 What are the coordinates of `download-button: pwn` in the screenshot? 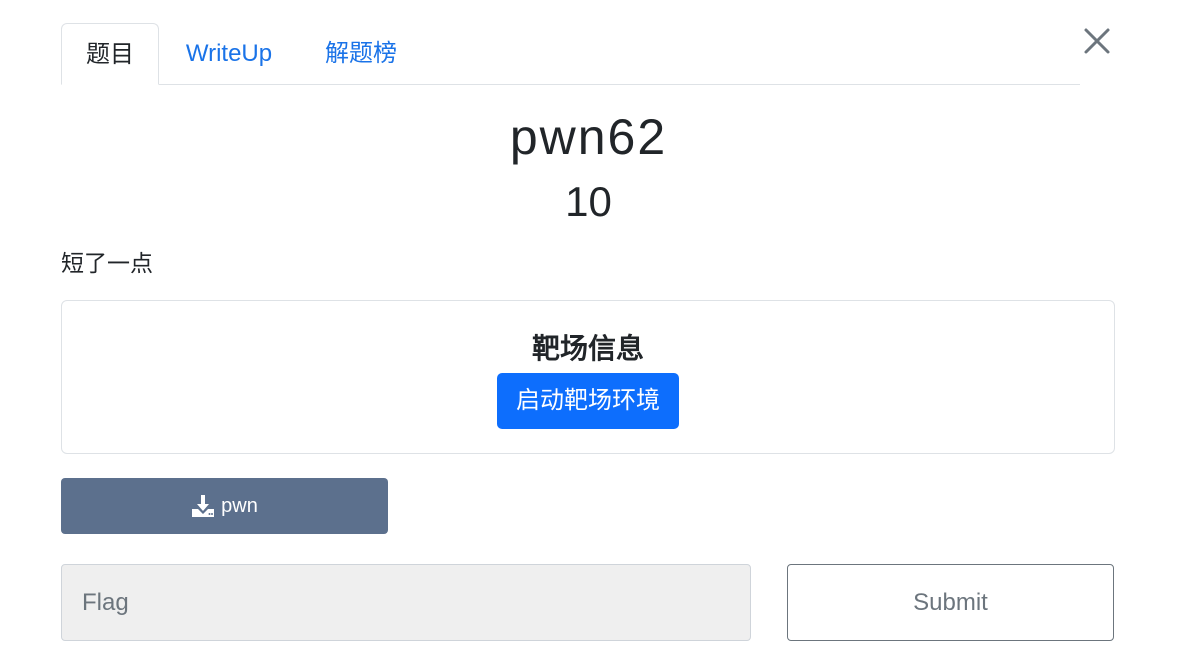 It's located at (224, 506).